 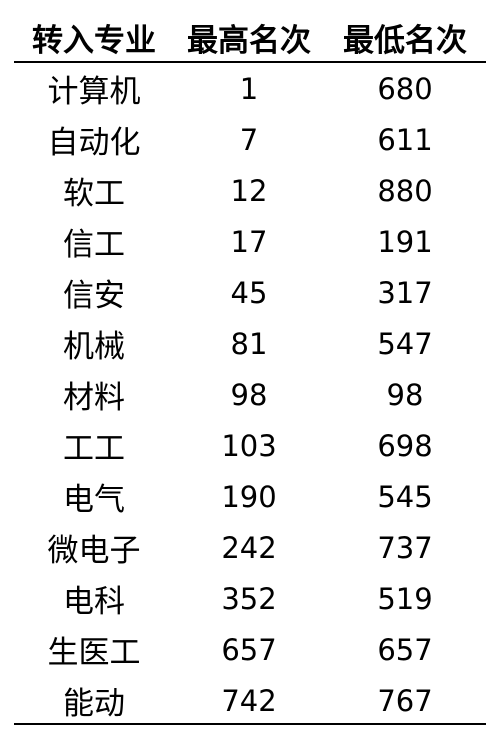 I want to click on row-lowest-rank: 657, so click(x=405, y=649).